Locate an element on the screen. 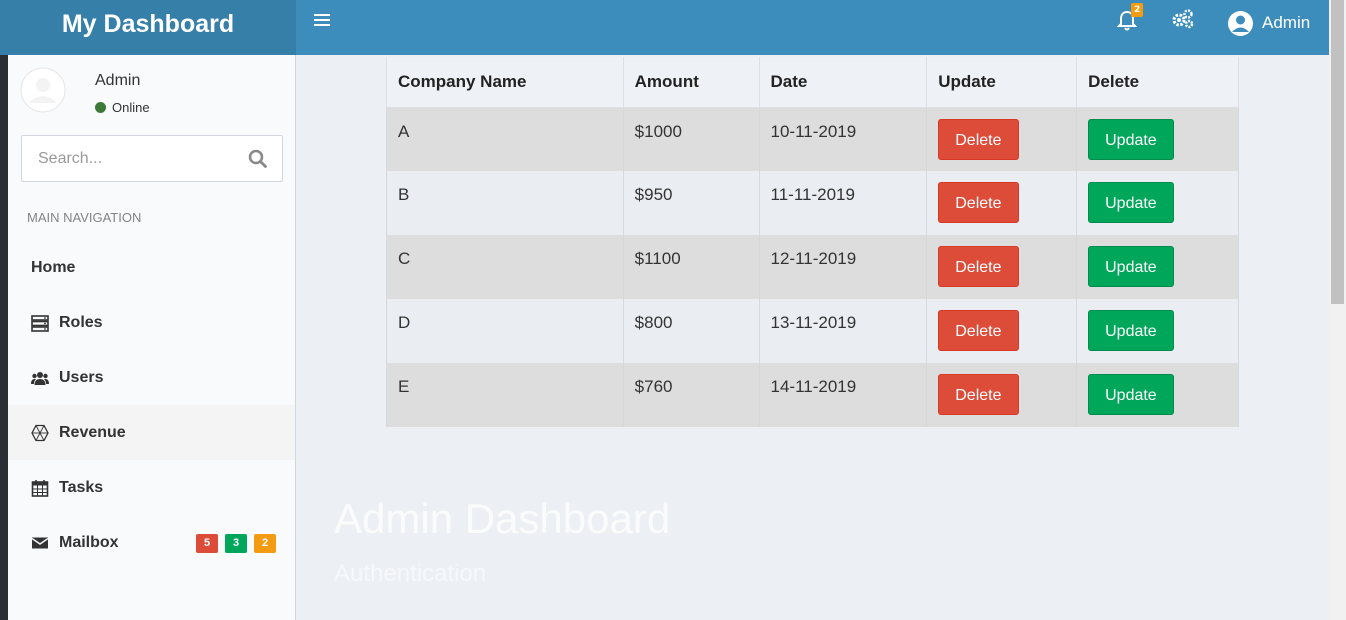  date-cell: 14-11-2019 is located at coordinates (843, 395).